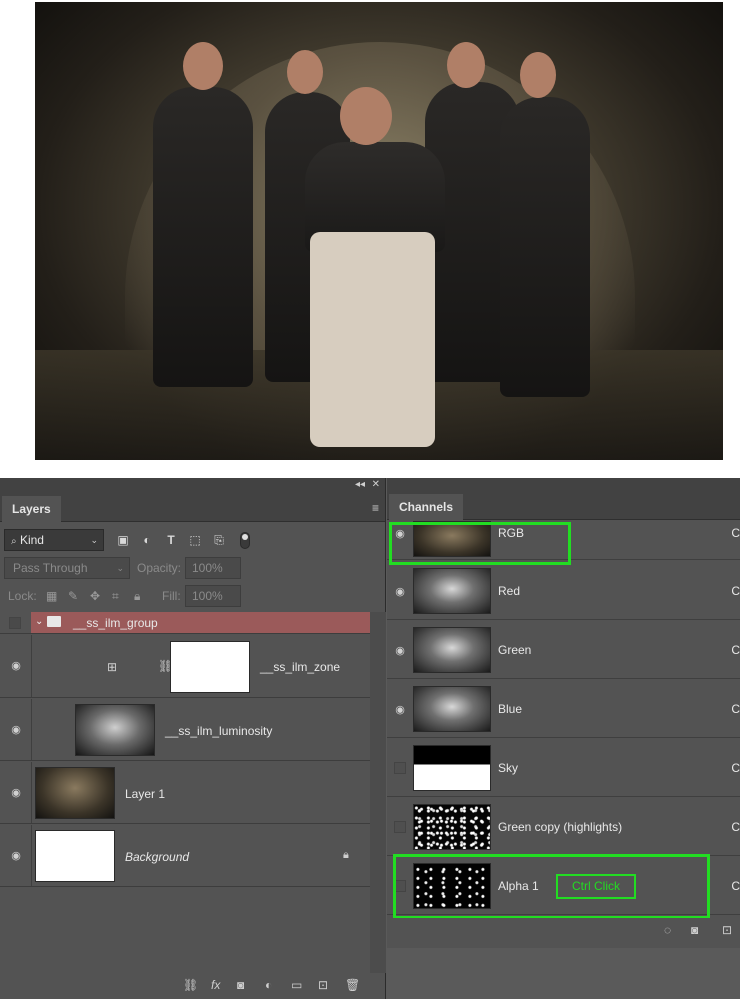 The image size is (740, 999). I want to click on channel-name: Red, so click(509, 591).